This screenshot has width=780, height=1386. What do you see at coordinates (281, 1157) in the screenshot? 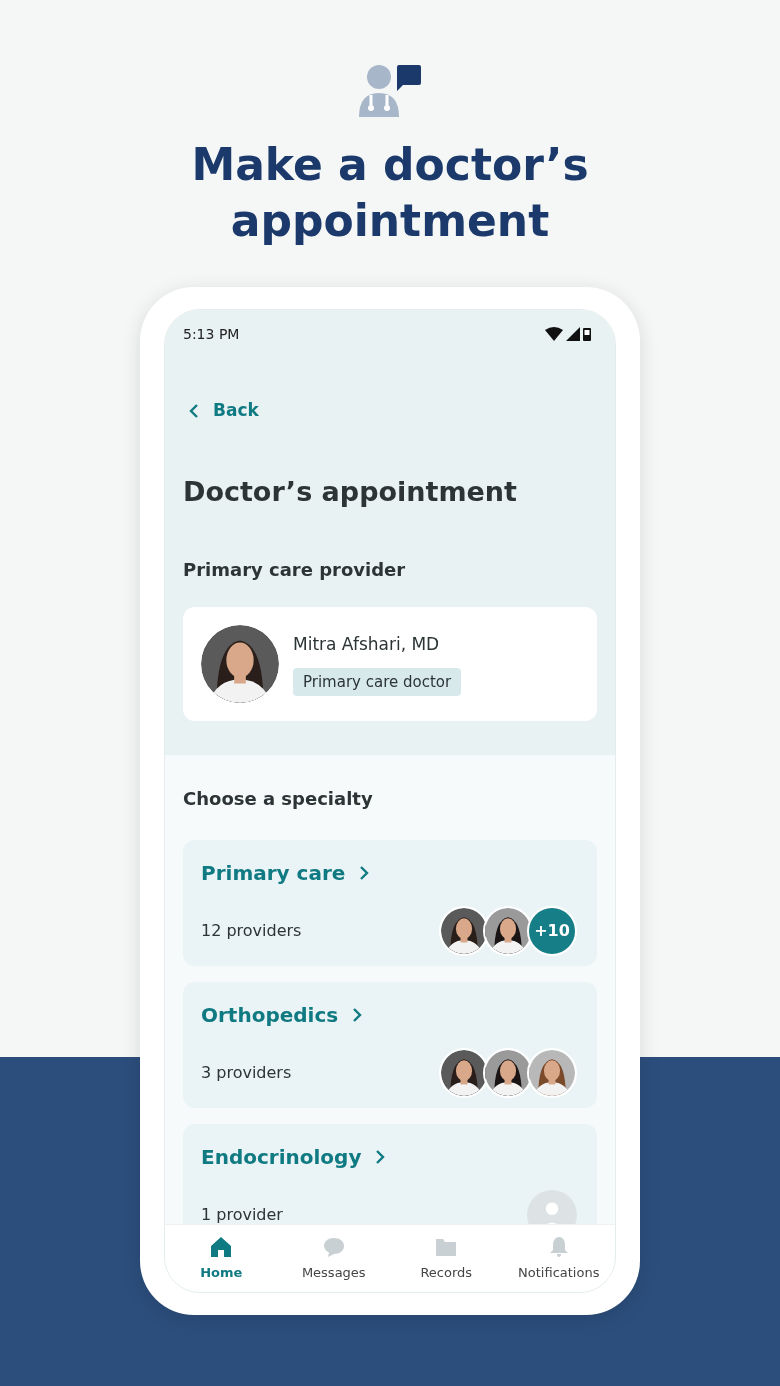
I see `specialty-name: Endocrinology` at bounding box center [281, 1157].